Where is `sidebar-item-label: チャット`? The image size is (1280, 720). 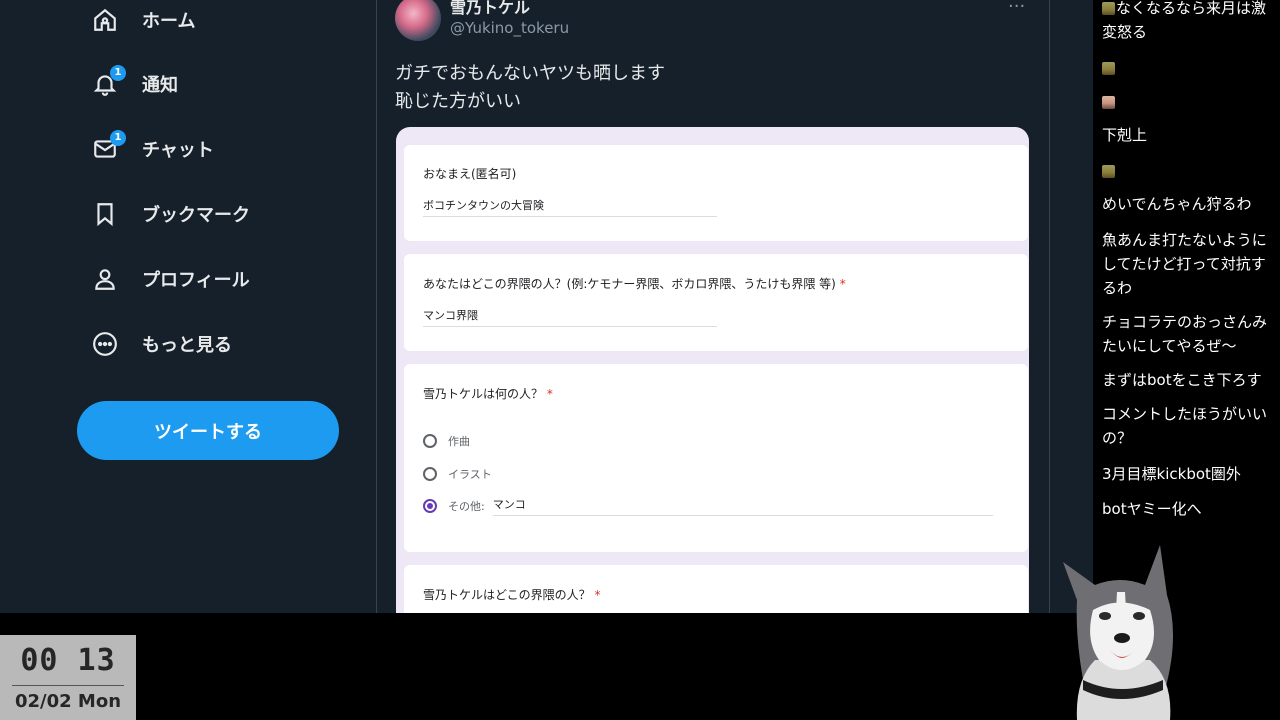 sidebar-item-label: チャット is located at coordinates (178, 150).